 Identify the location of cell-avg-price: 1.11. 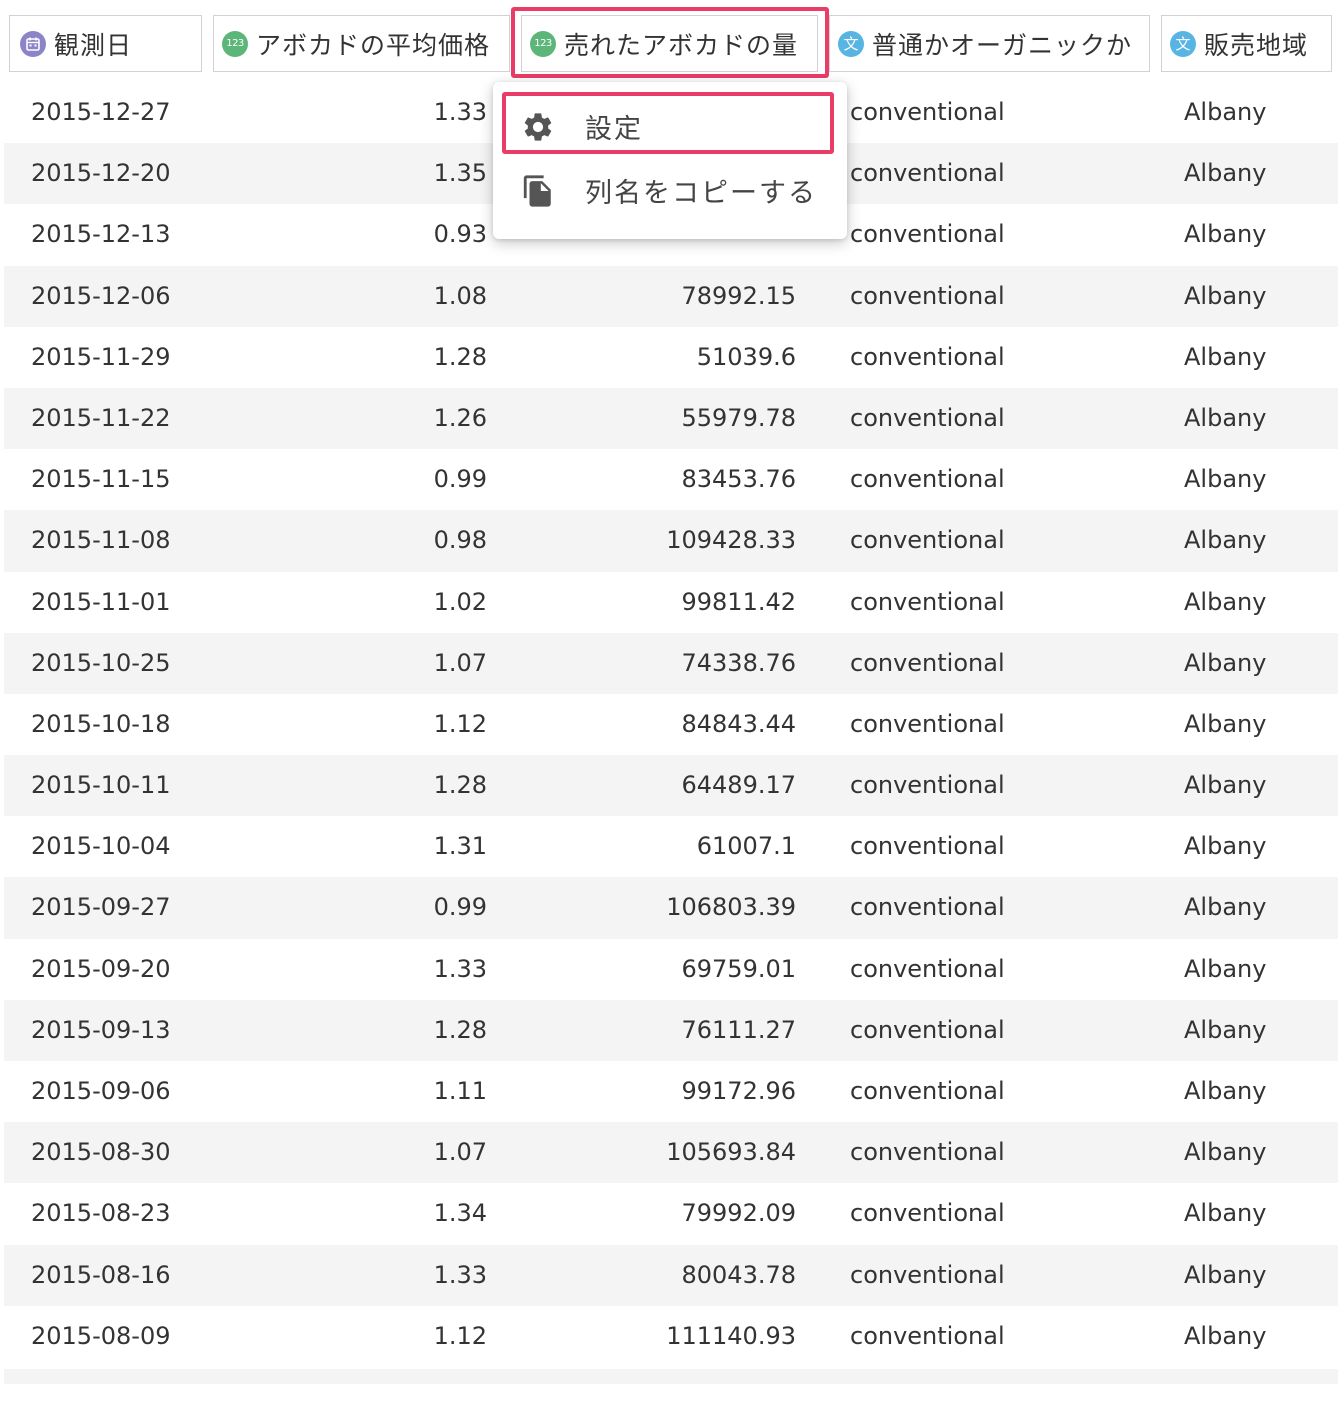
(460, 1091).